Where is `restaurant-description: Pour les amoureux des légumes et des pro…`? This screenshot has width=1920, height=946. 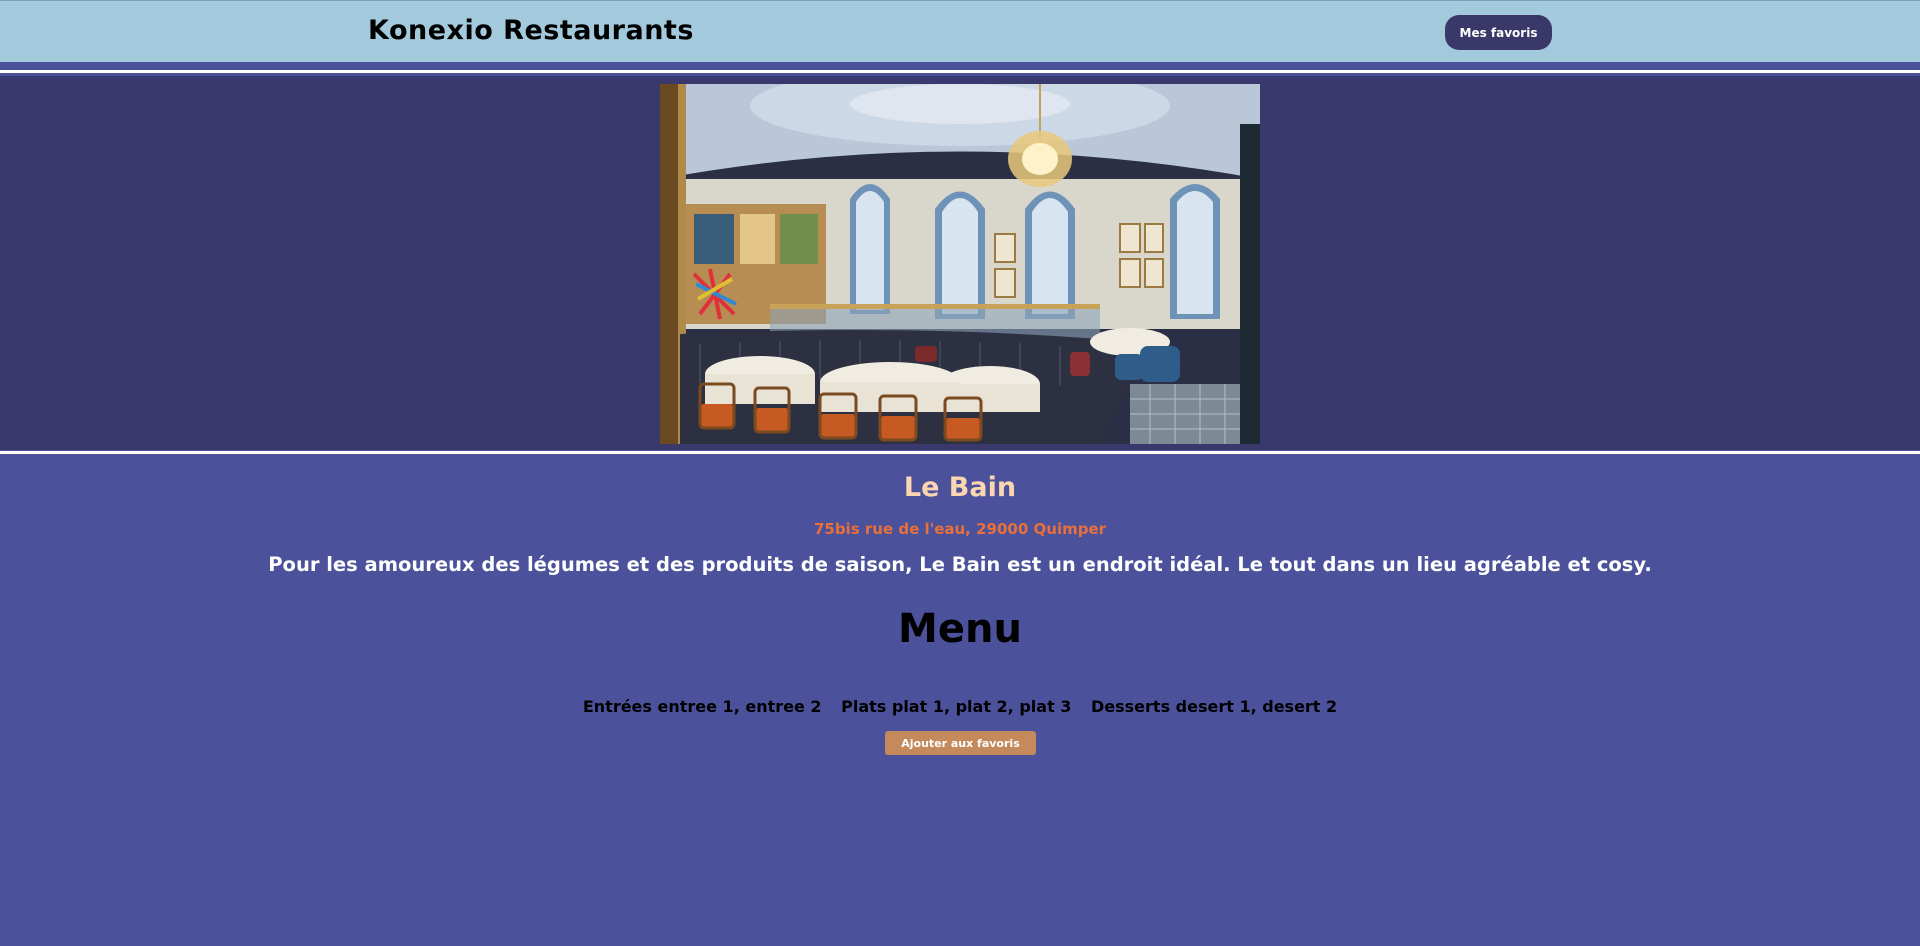
restaurant-description: Pour les amoureux des légumes et des pro… is located at coordinates (960, 564).